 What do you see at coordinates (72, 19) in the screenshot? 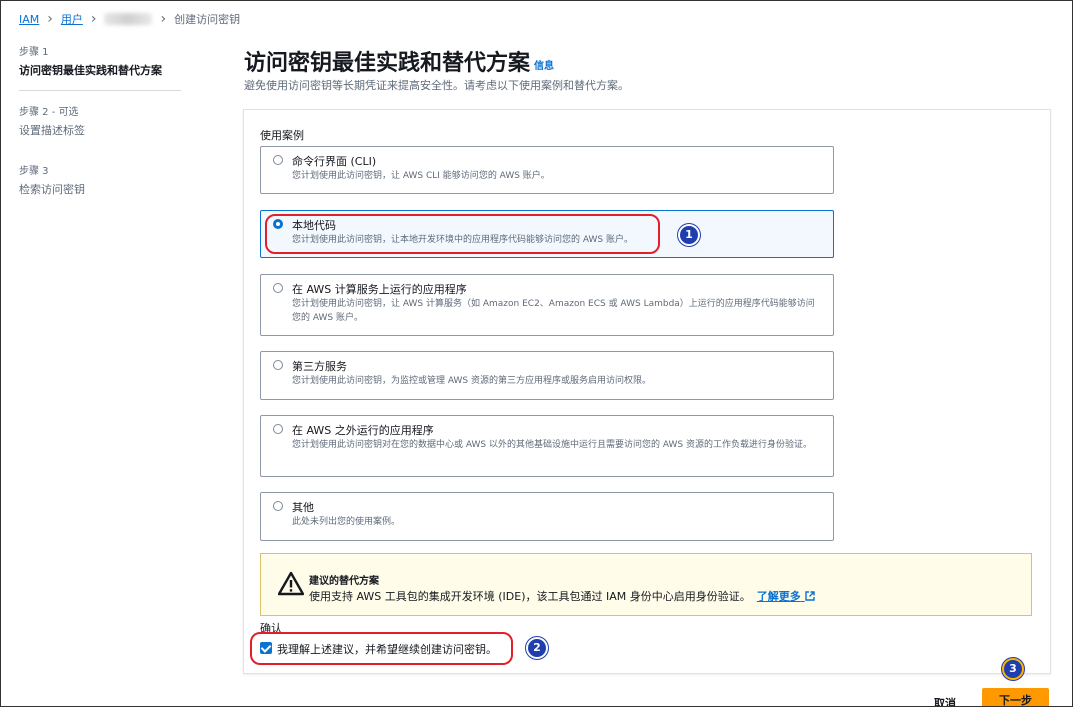
I see `breadcrumb-users-link: 用户` at bounding box center [72, 19].